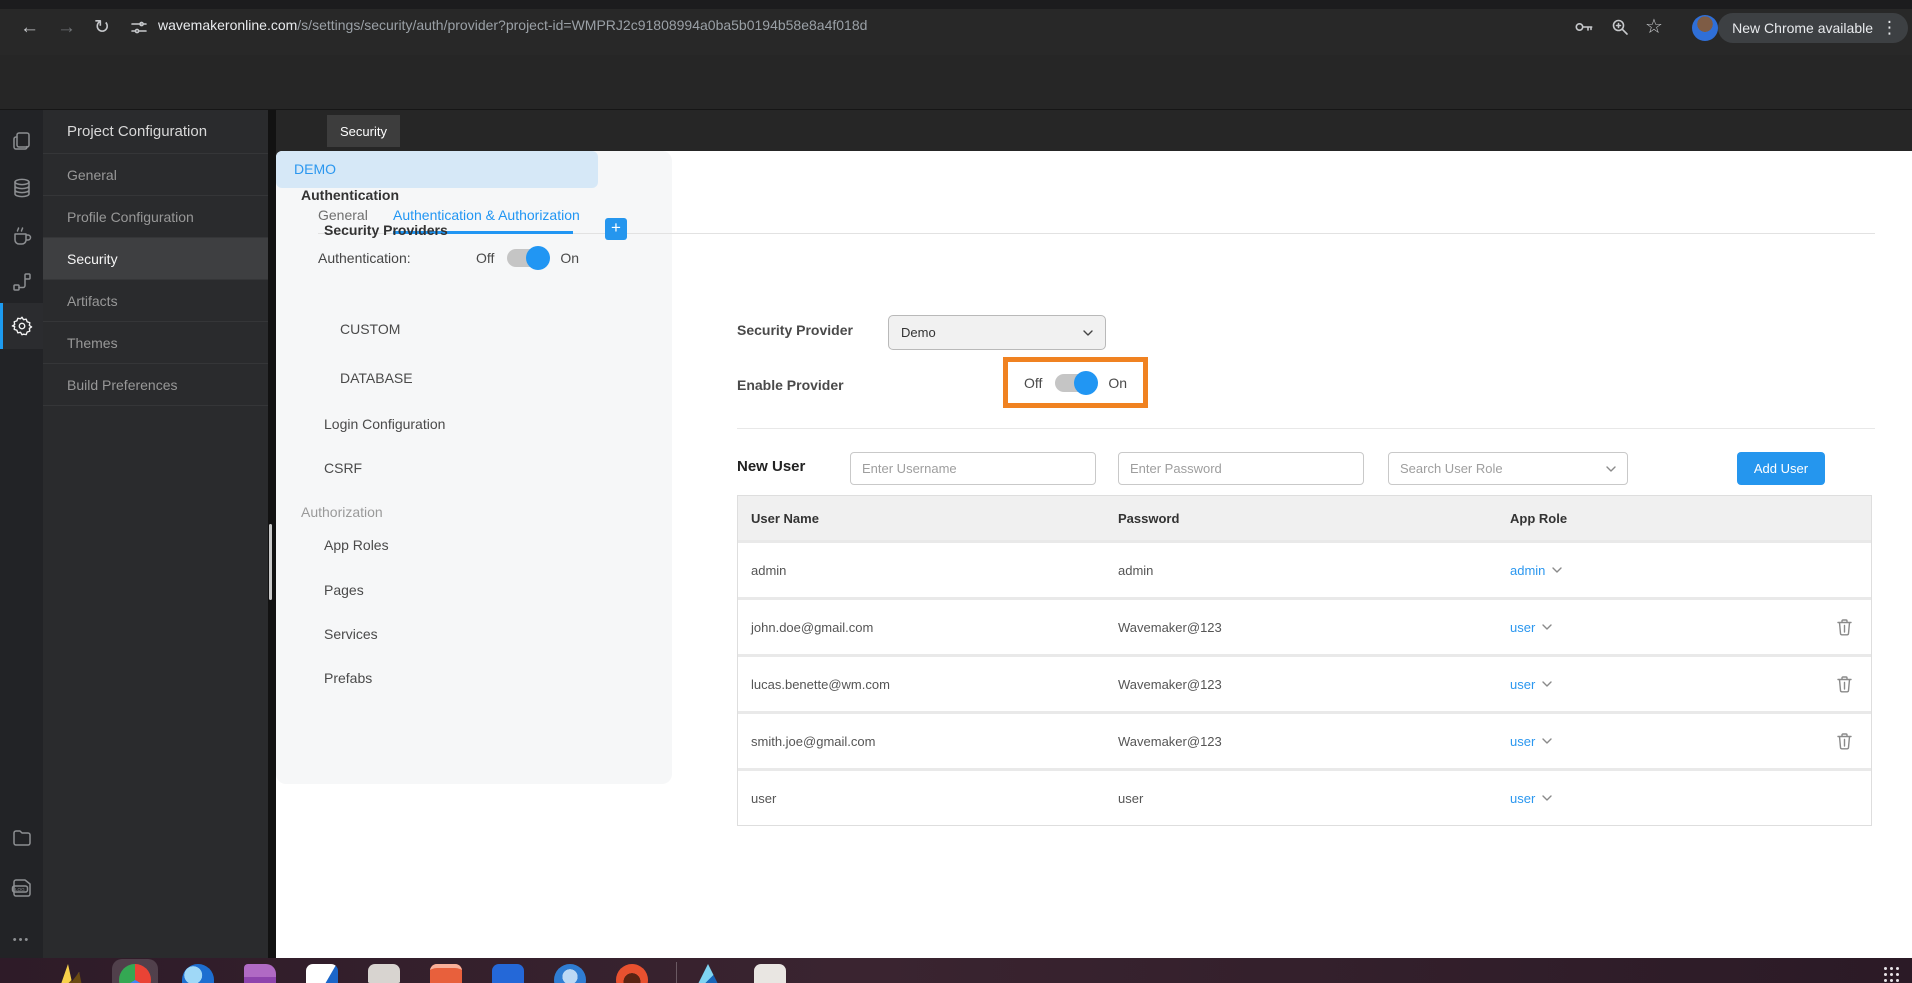  What do you see at coordinates (1781, 468) in the screenshot?
I see `add-user-button: Add User` at bounding box center [1781, 468].